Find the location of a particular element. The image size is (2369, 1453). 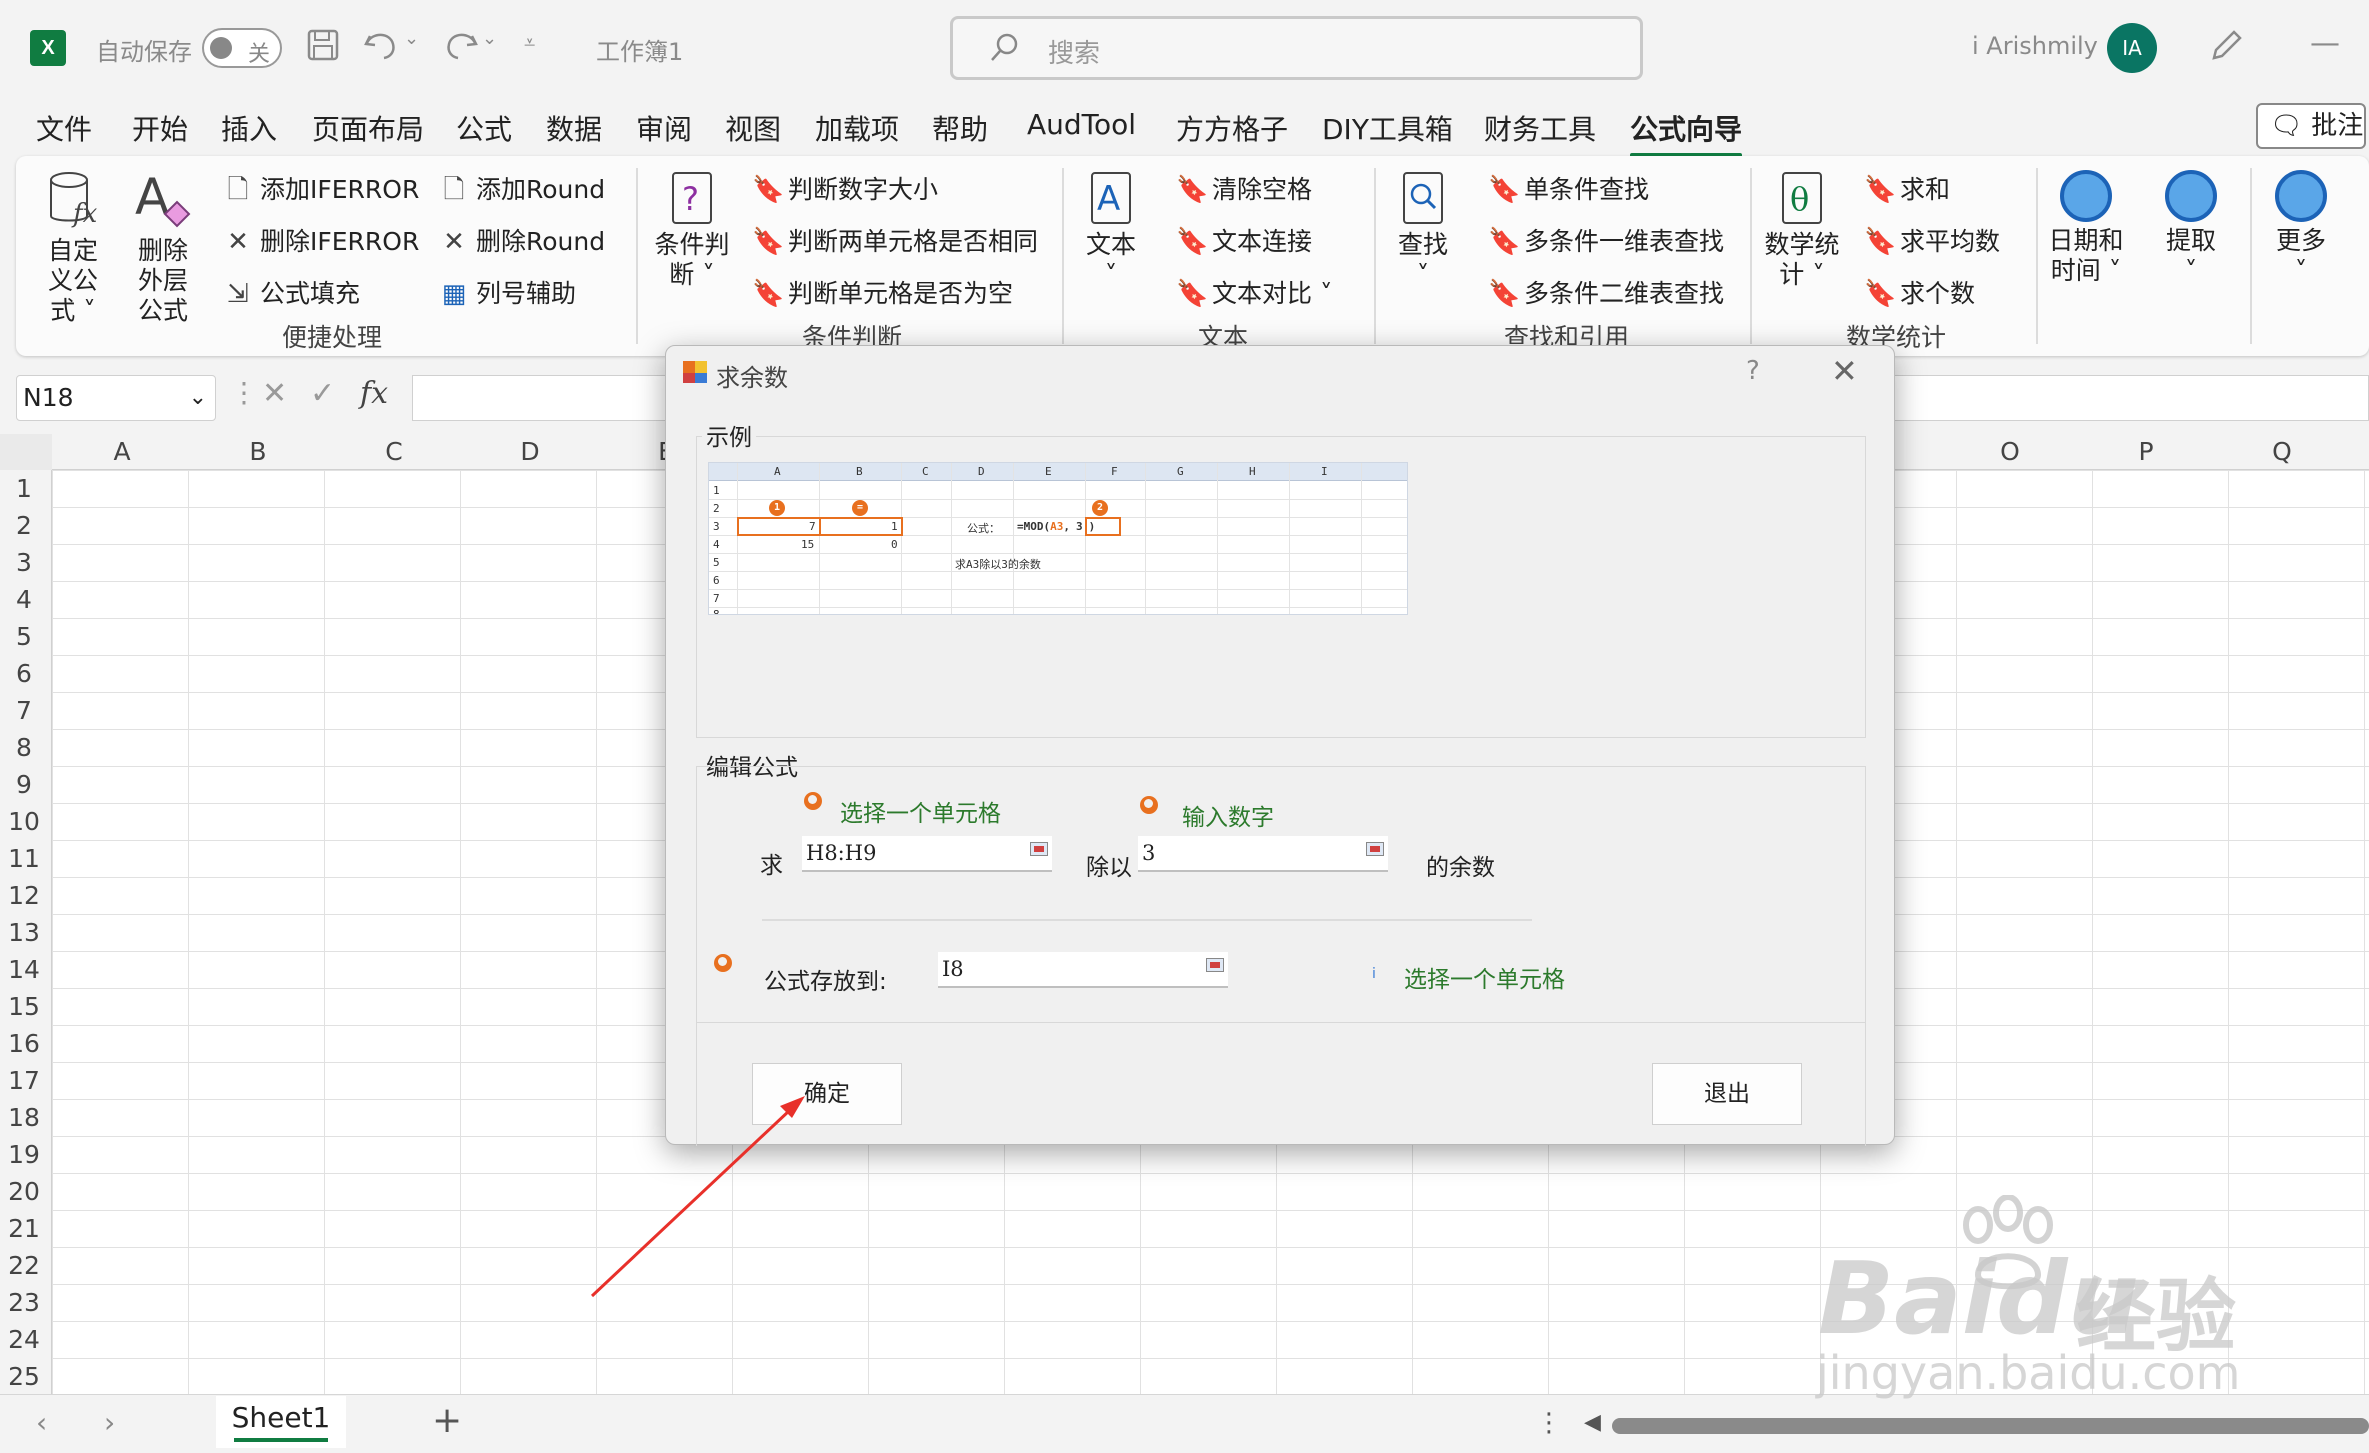

tab-finance-tools: 财务工具 is located at coordinates (1540, 128).